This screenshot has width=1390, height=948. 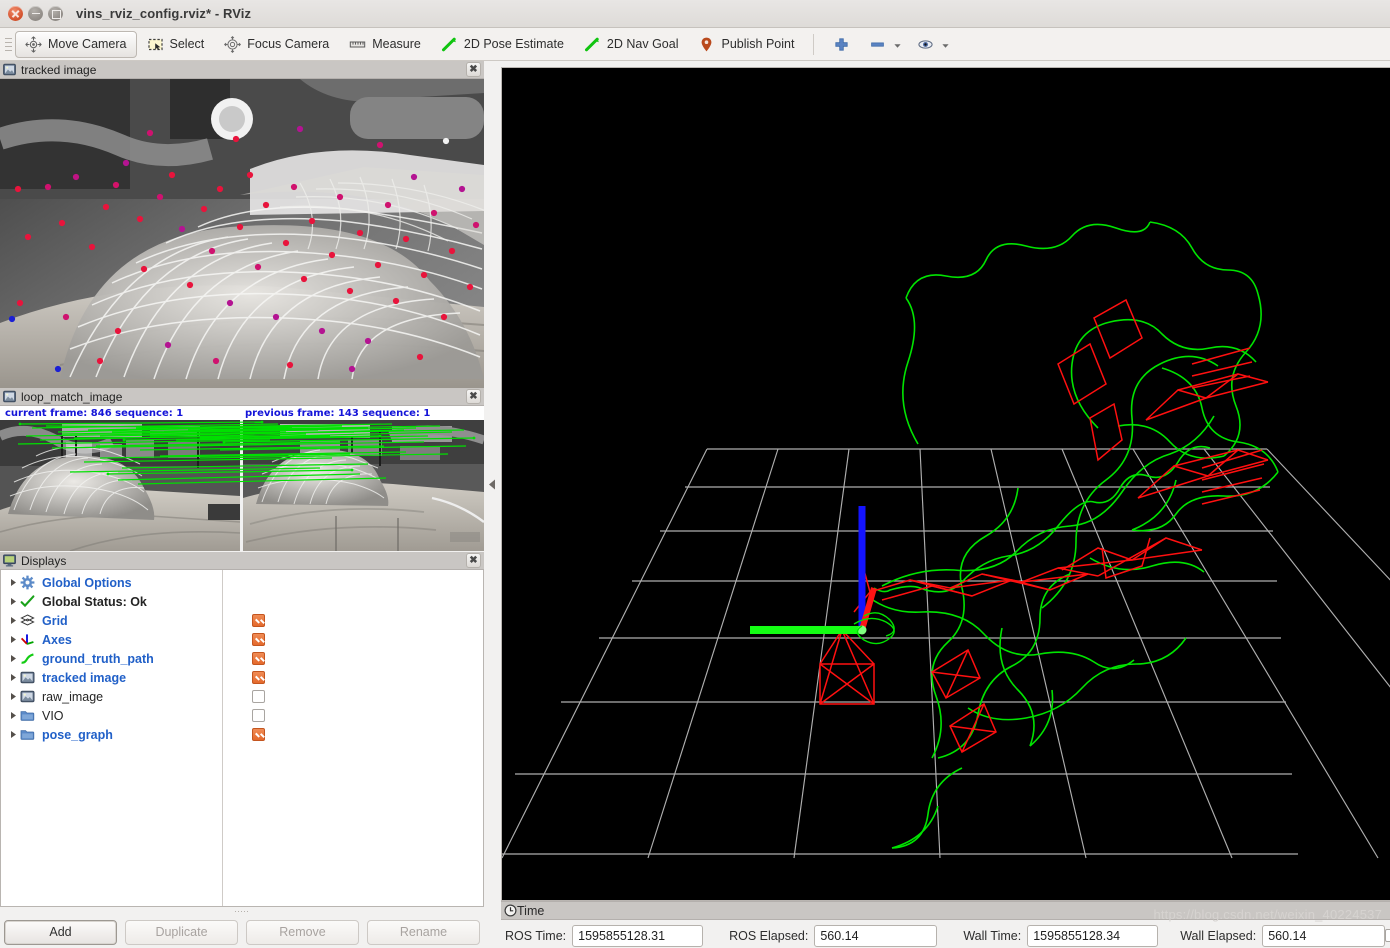 I want to click on display-item-tracked-image: tracked image, so click(x=111, y=677).